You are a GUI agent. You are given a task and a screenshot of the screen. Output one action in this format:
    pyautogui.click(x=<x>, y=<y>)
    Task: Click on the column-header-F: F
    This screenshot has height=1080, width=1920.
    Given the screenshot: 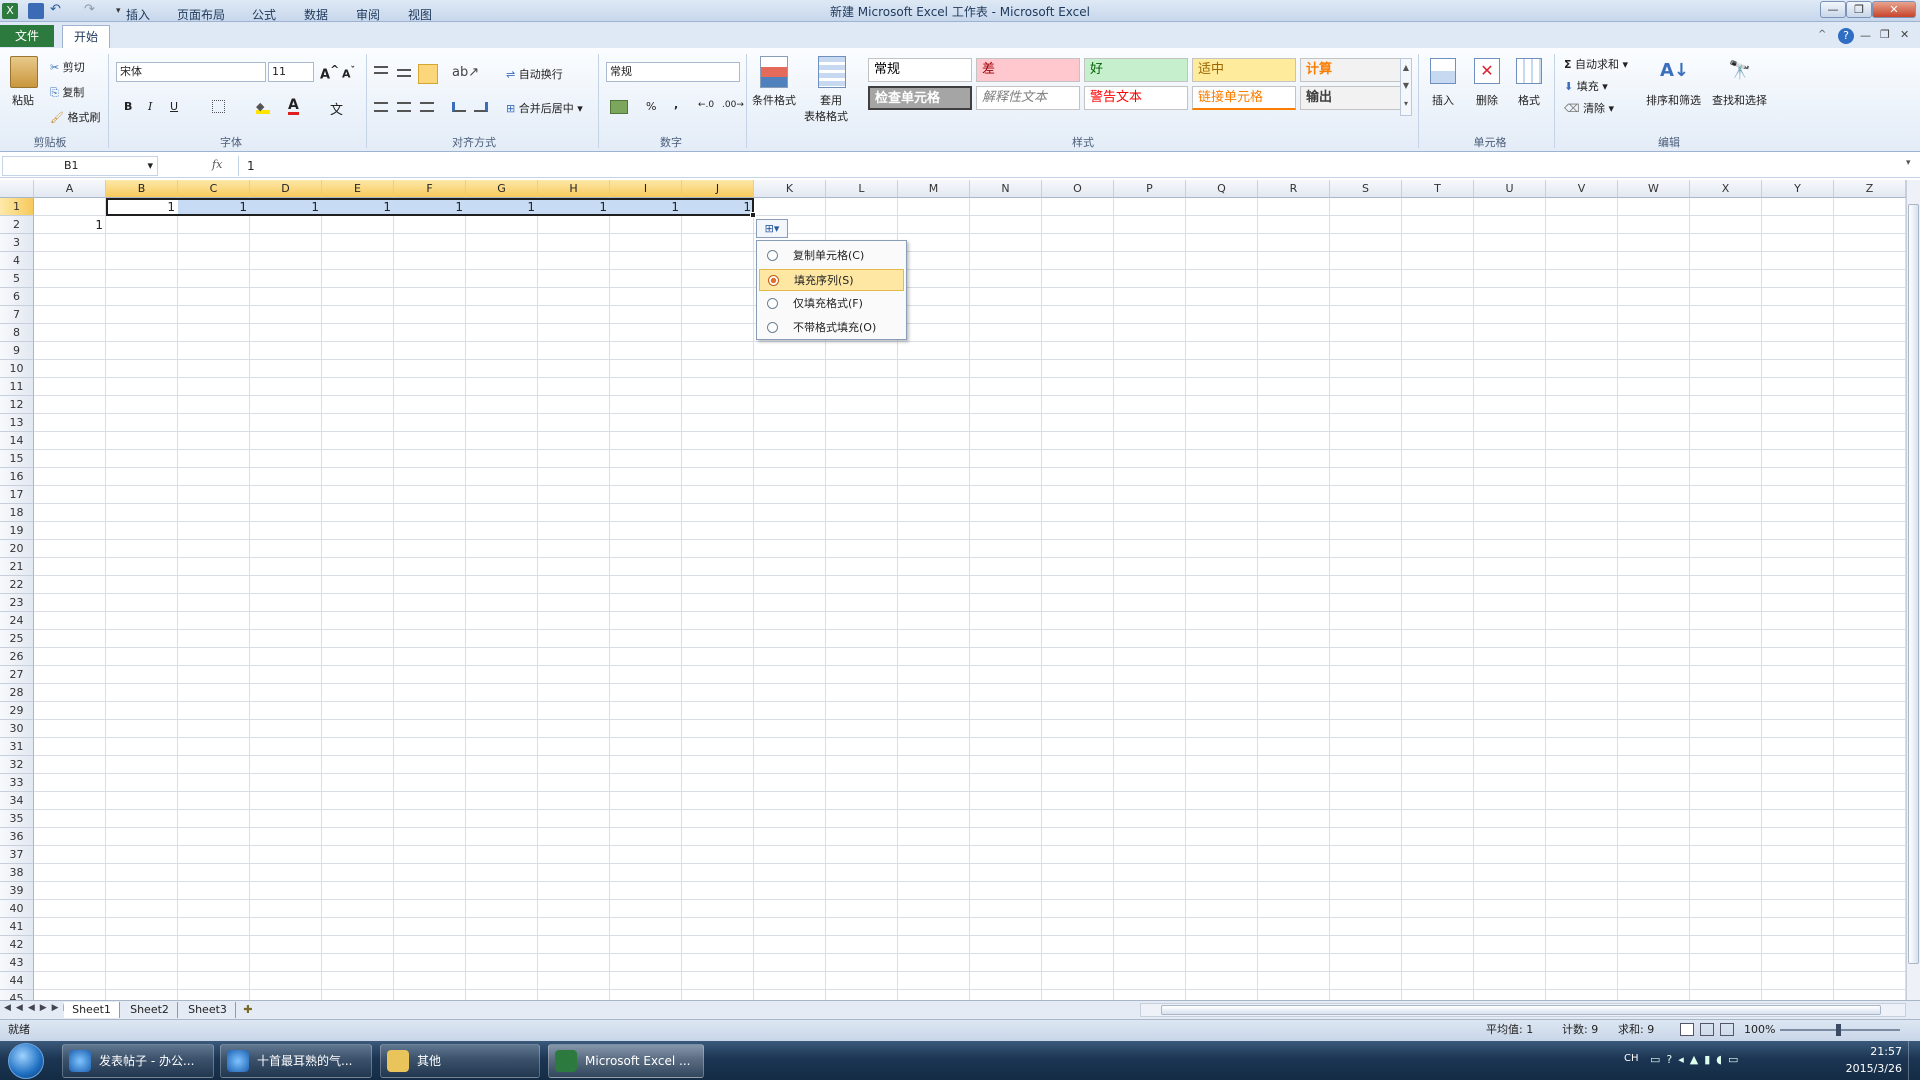 What is the action you would take?
    pyautogui.click(x=430, y=189)
    